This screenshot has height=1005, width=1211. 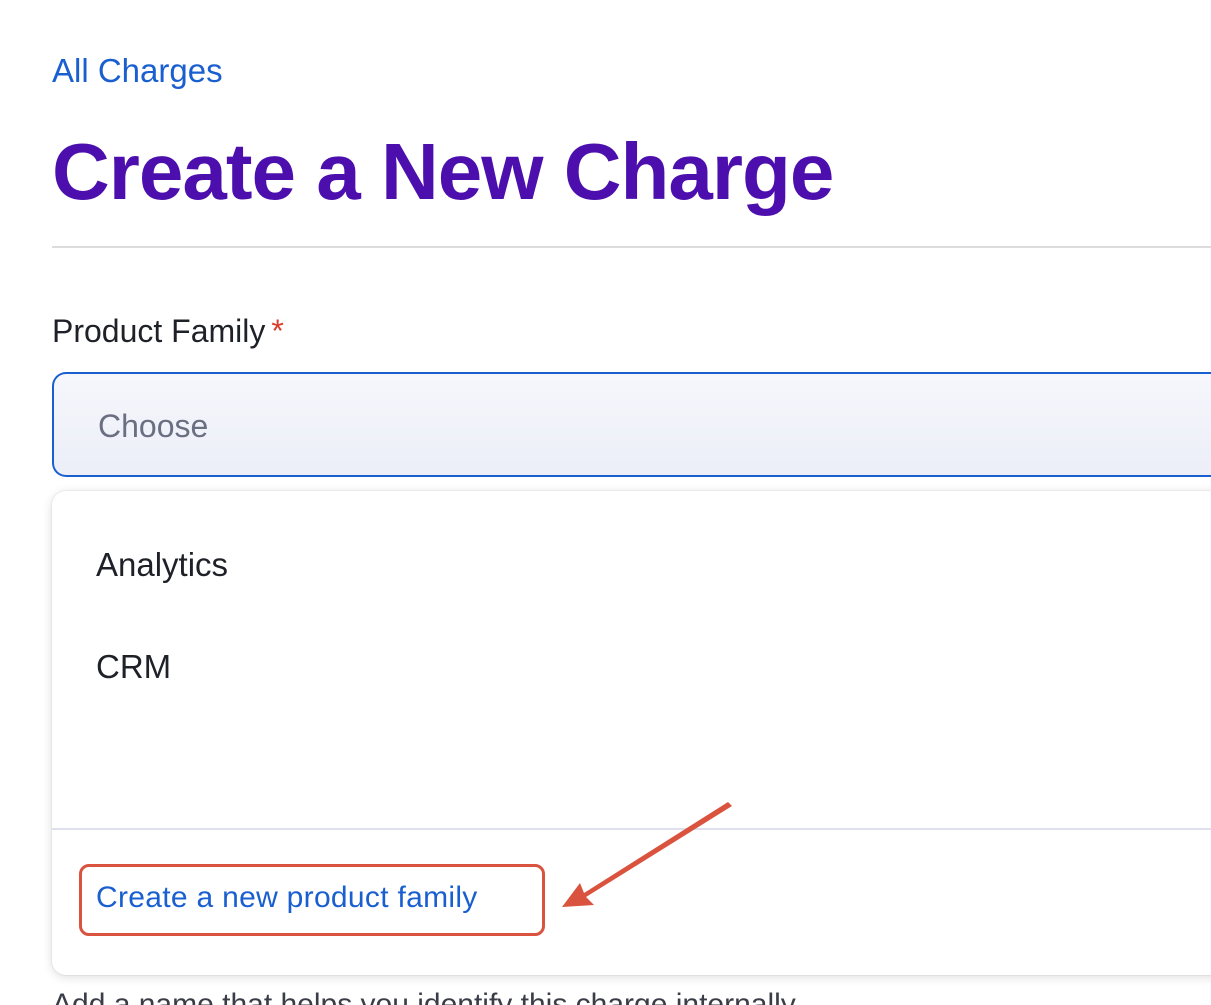 I want to click on product-family-select: Choose, so click(x=631, y=424).